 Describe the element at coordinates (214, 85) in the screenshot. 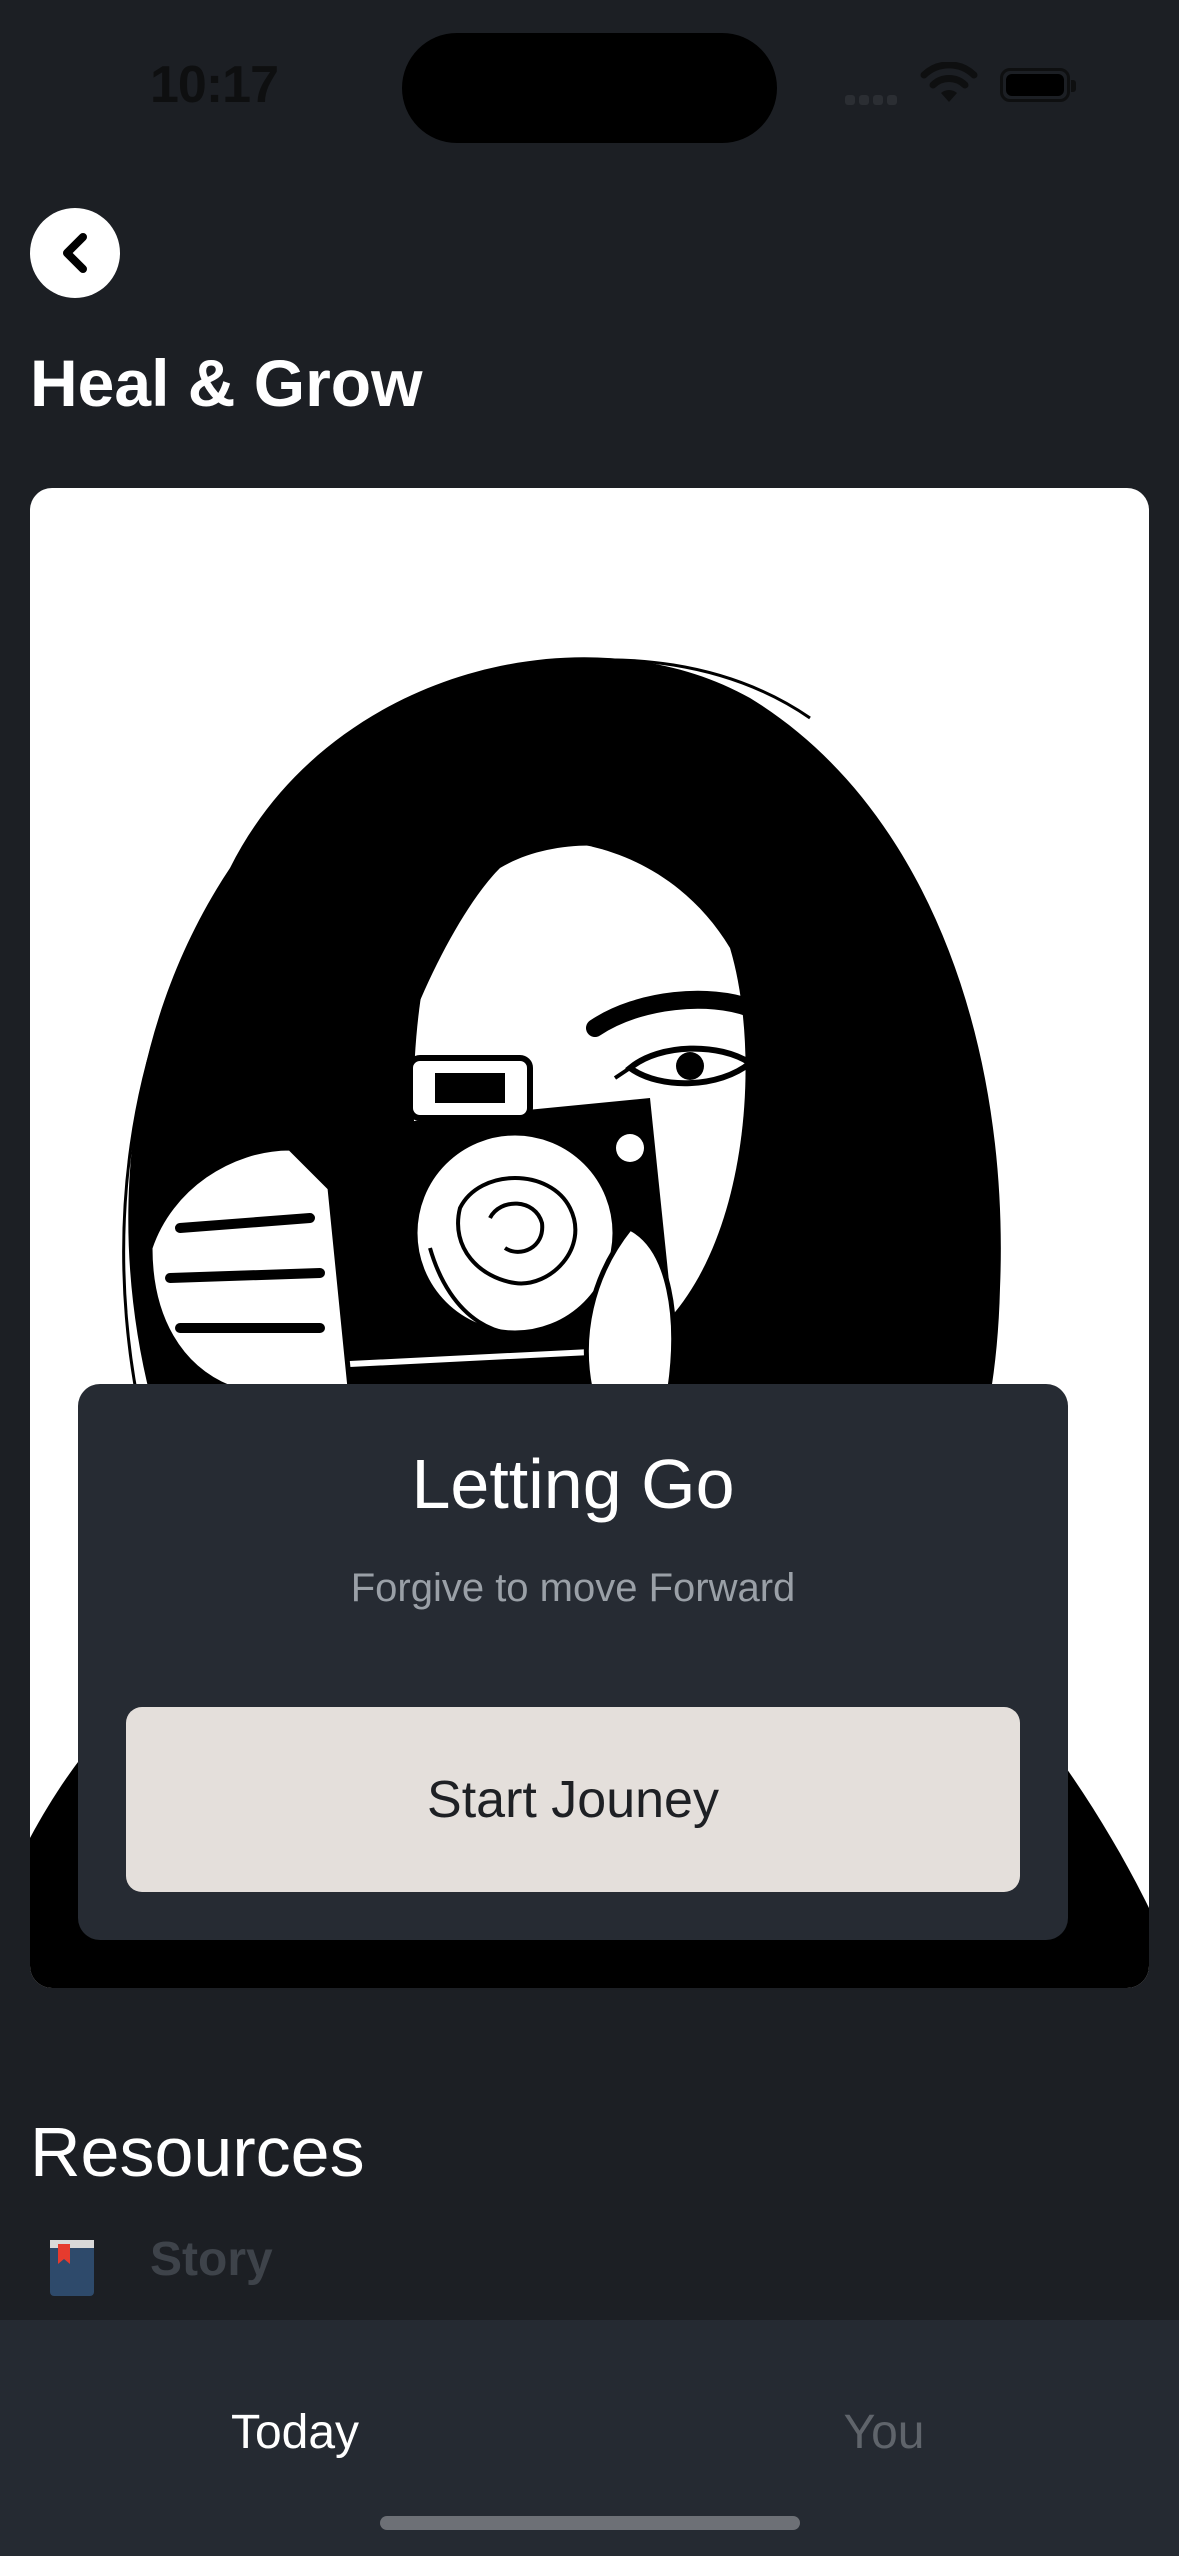

I see `status-time: 10:17` at that location.